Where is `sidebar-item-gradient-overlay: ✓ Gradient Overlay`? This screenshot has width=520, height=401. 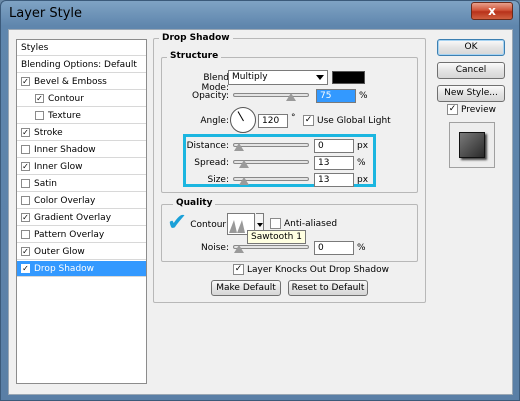
sidebar-item-gradient-overlay: ✓ Gradient Overlay is located at coordinates (81, 218).